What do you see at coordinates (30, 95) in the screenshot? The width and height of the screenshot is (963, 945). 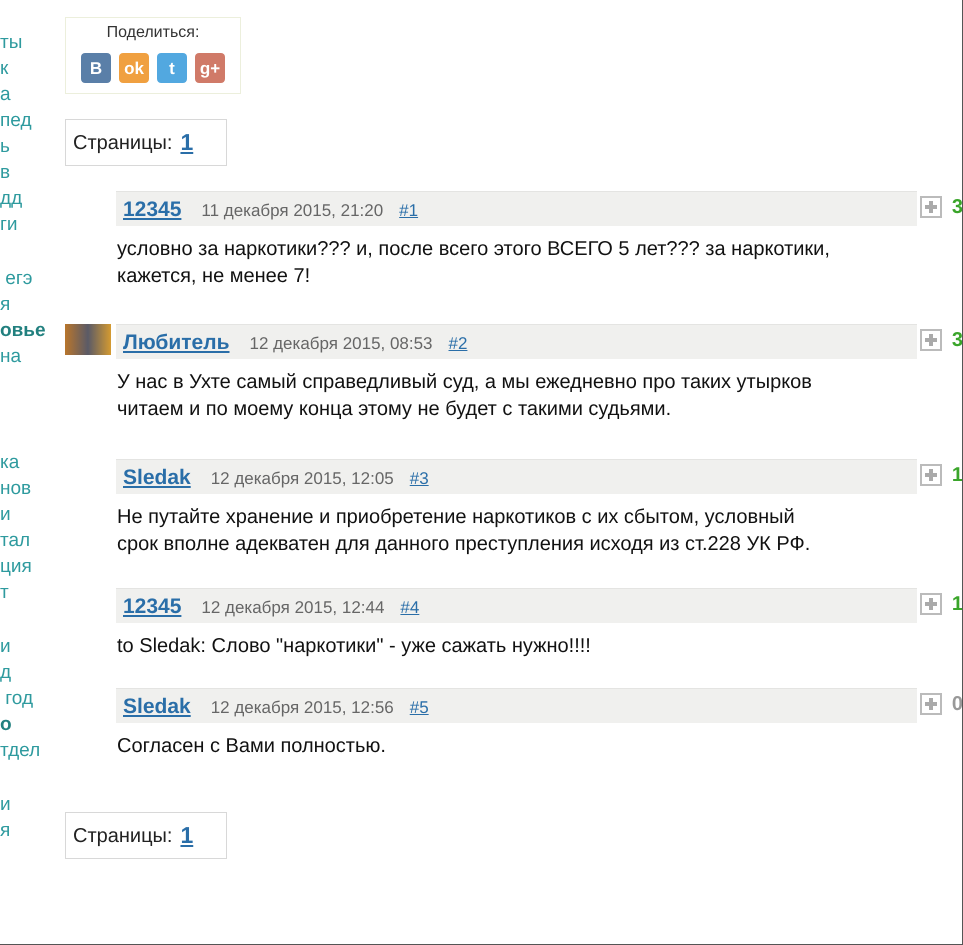 I see `sidebar-link: а` at bounding box center [30, 95].